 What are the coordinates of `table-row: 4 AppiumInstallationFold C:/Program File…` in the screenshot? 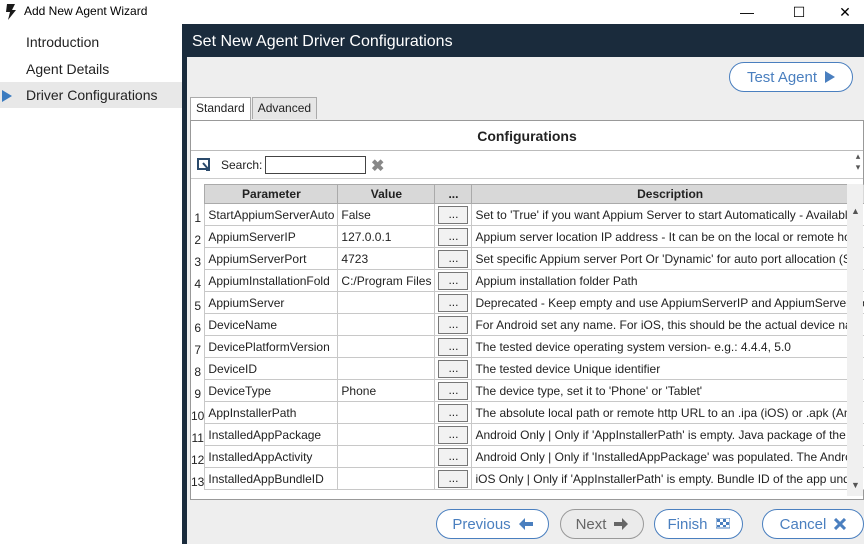 It's located at (527, 280).